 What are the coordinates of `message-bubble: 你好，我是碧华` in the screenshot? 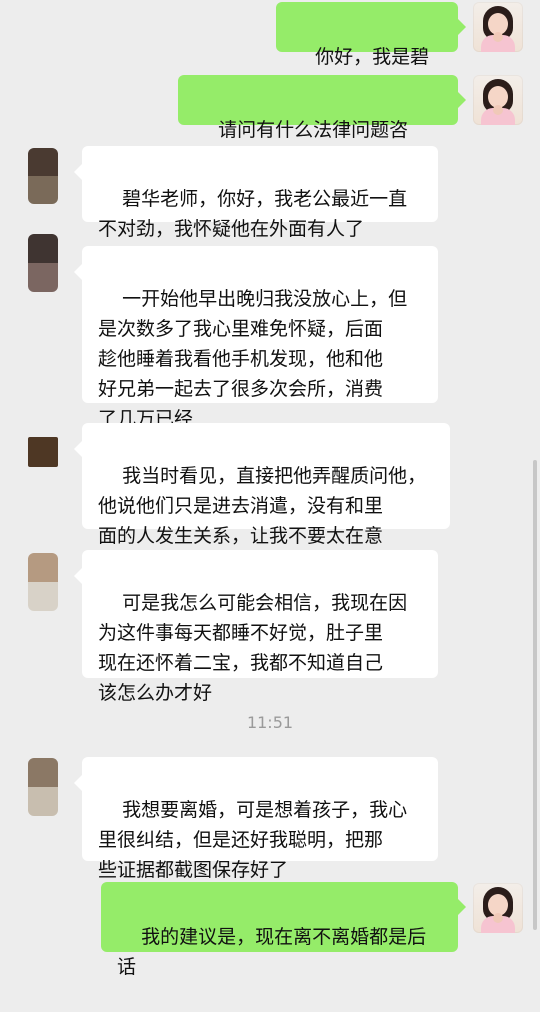 It's located at (371, 50).